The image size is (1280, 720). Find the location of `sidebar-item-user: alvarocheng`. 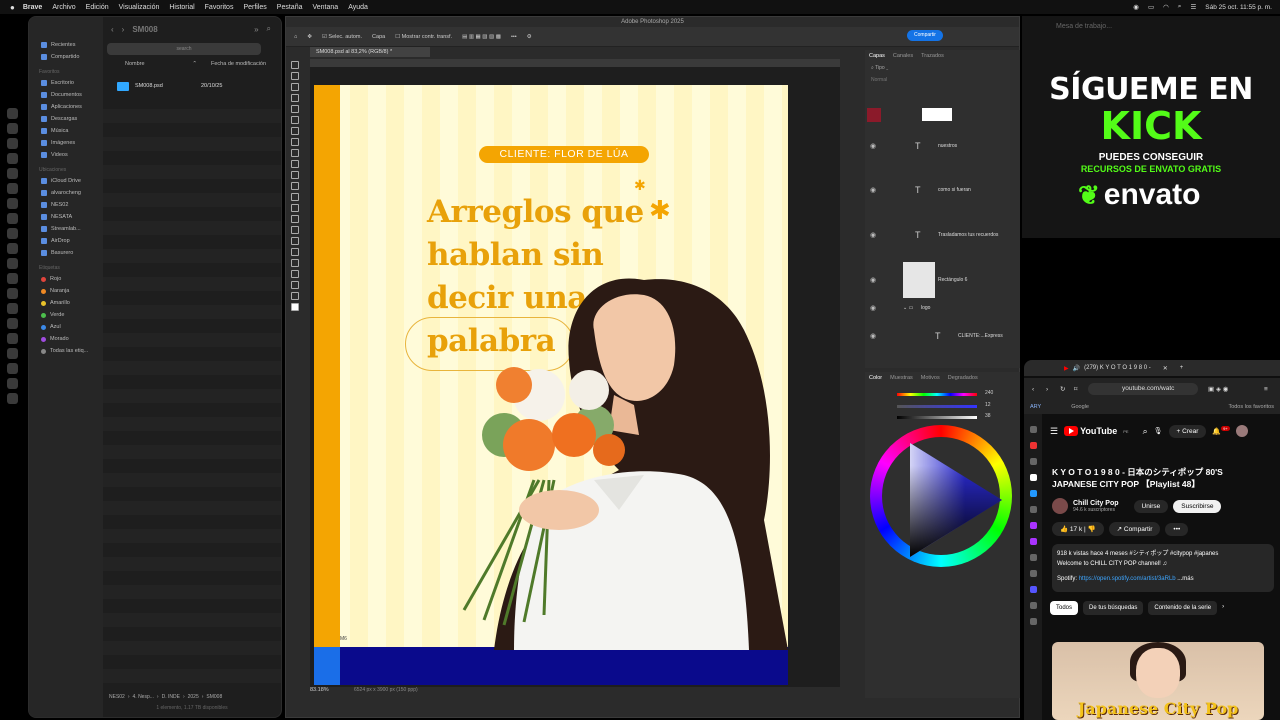

sidebar-item-user: alvarocheng is located at coordinates (66, 193).